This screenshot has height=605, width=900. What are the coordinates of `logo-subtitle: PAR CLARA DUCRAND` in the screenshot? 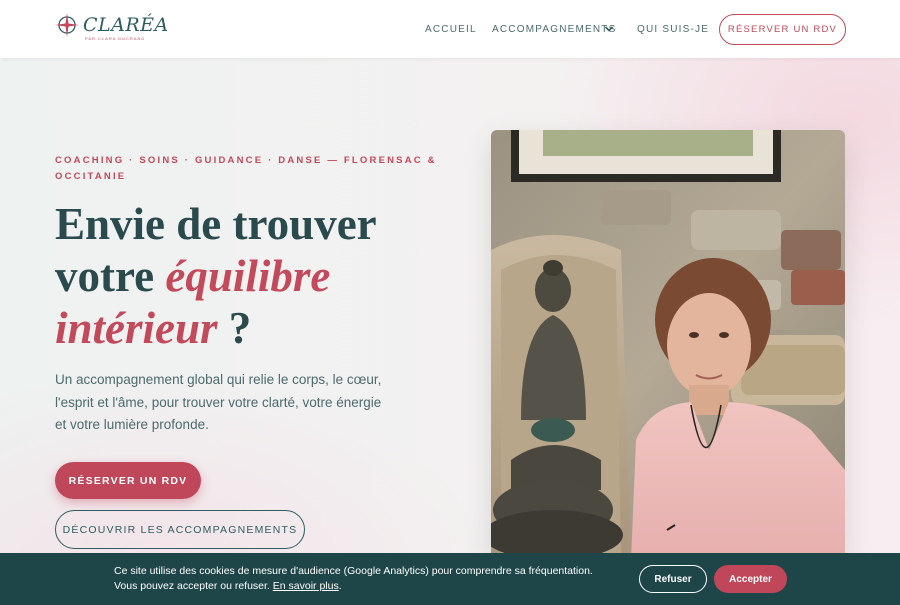 It's located at (115, 38).